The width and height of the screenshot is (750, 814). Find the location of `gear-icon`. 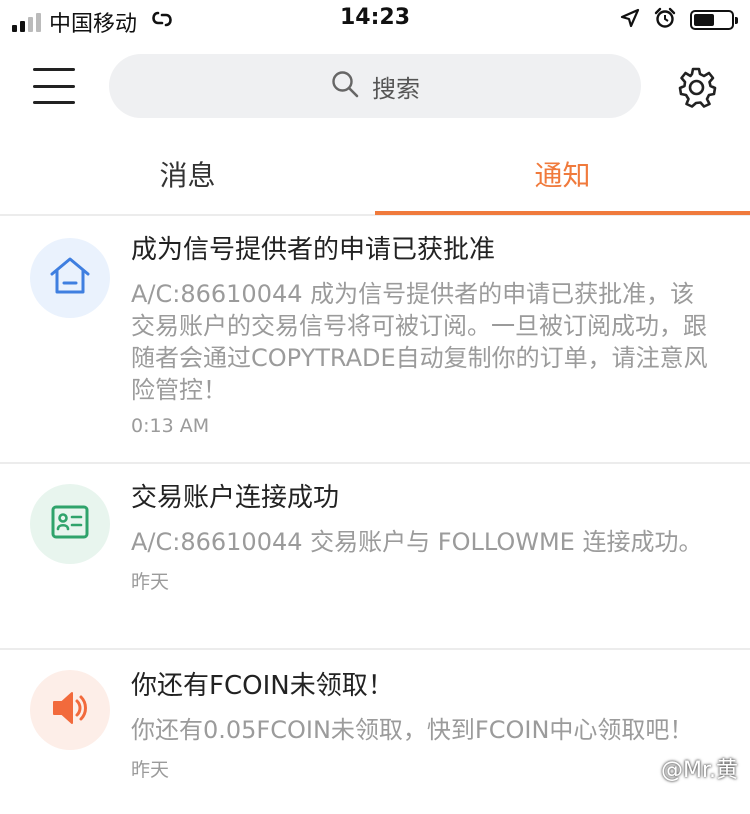

gear-icon is located at coordinates (696, 90).